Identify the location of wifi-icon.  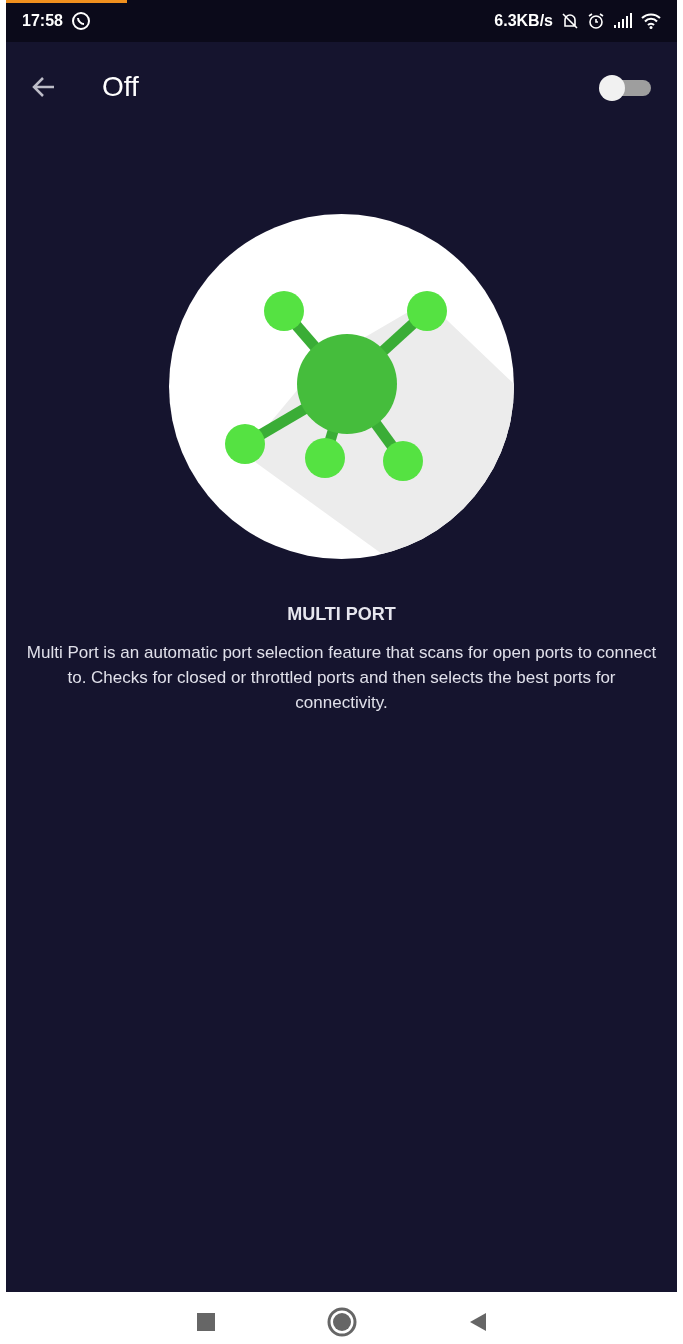
(651, 21).